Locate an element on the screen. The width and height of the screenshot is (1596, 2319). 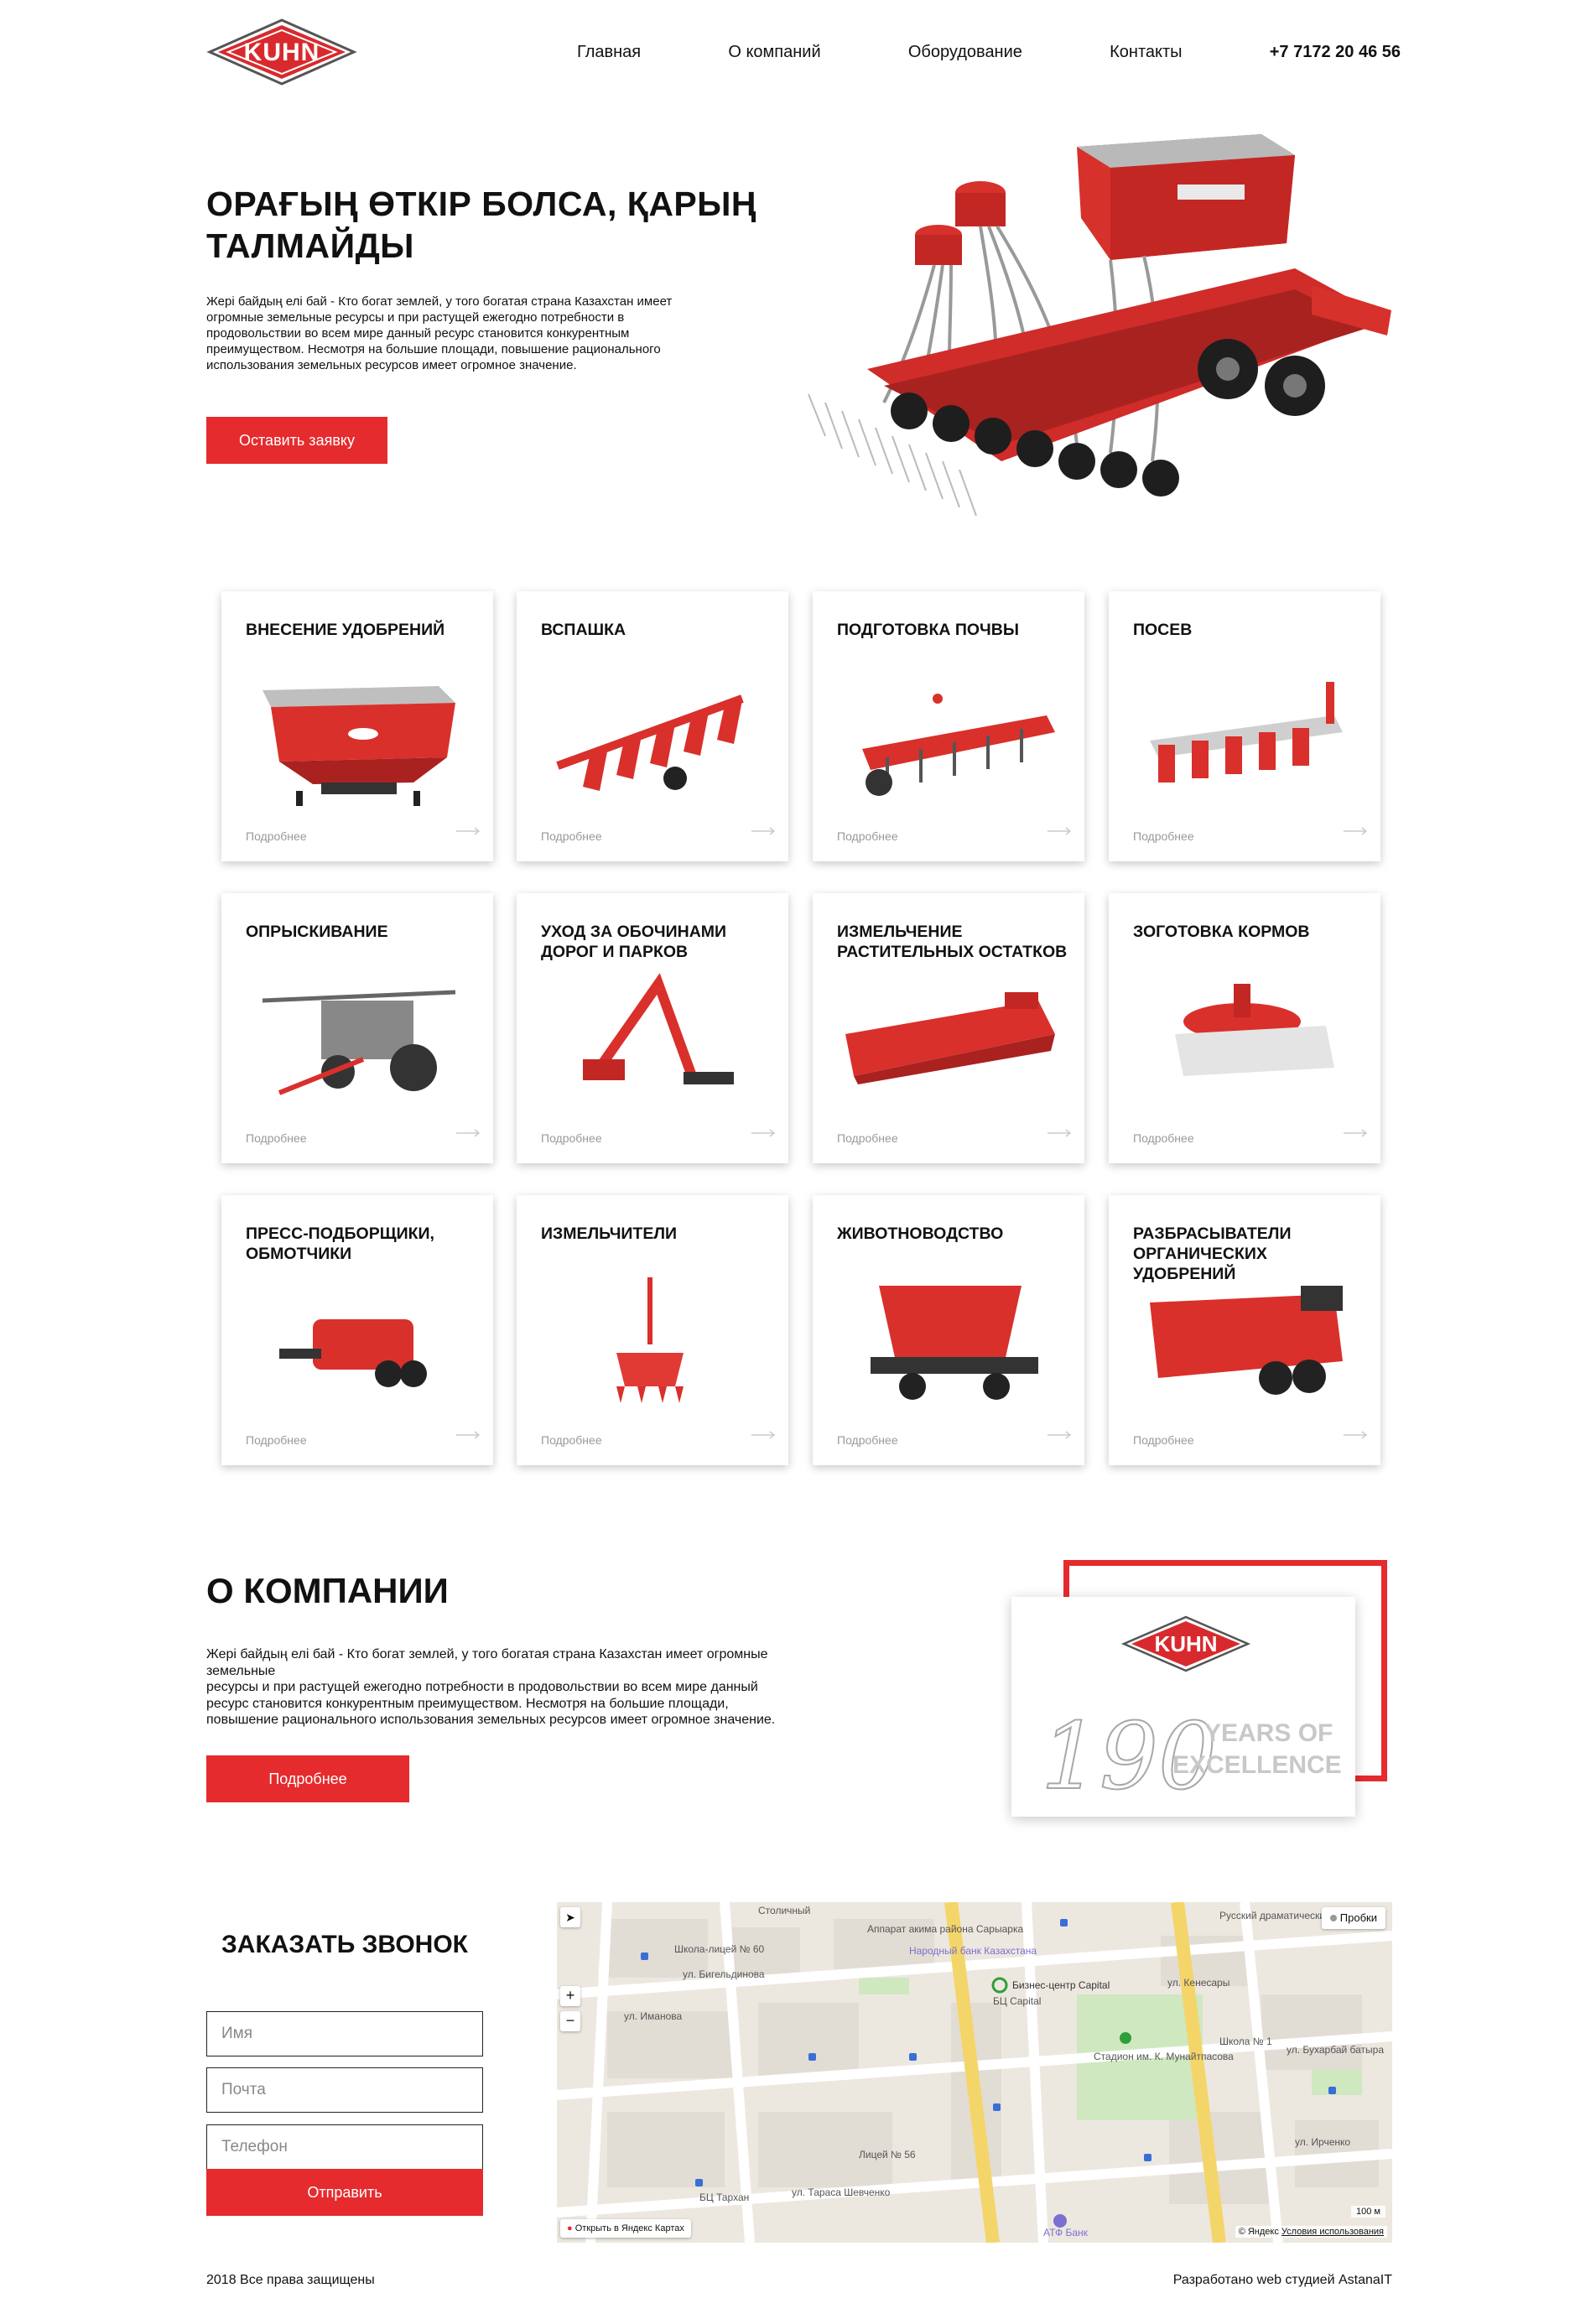
category-card-spraying: ОПРЫСКИВАНИЕ Подробнее is located at coordinates (357, 1028).